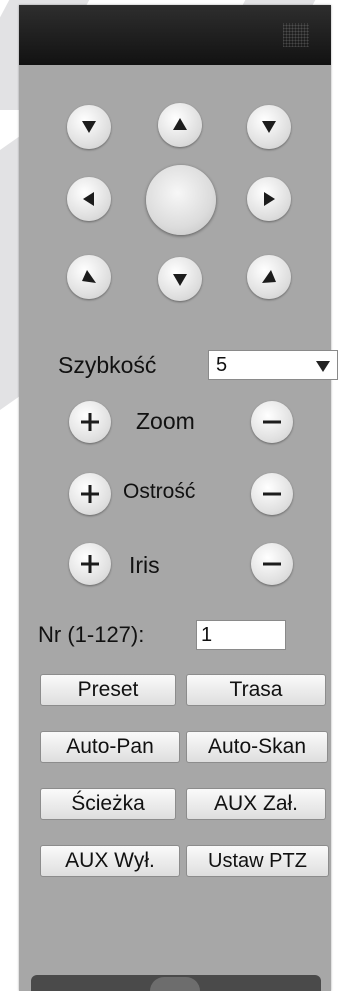  I want to click on iris-close-button, so click(272, 564).